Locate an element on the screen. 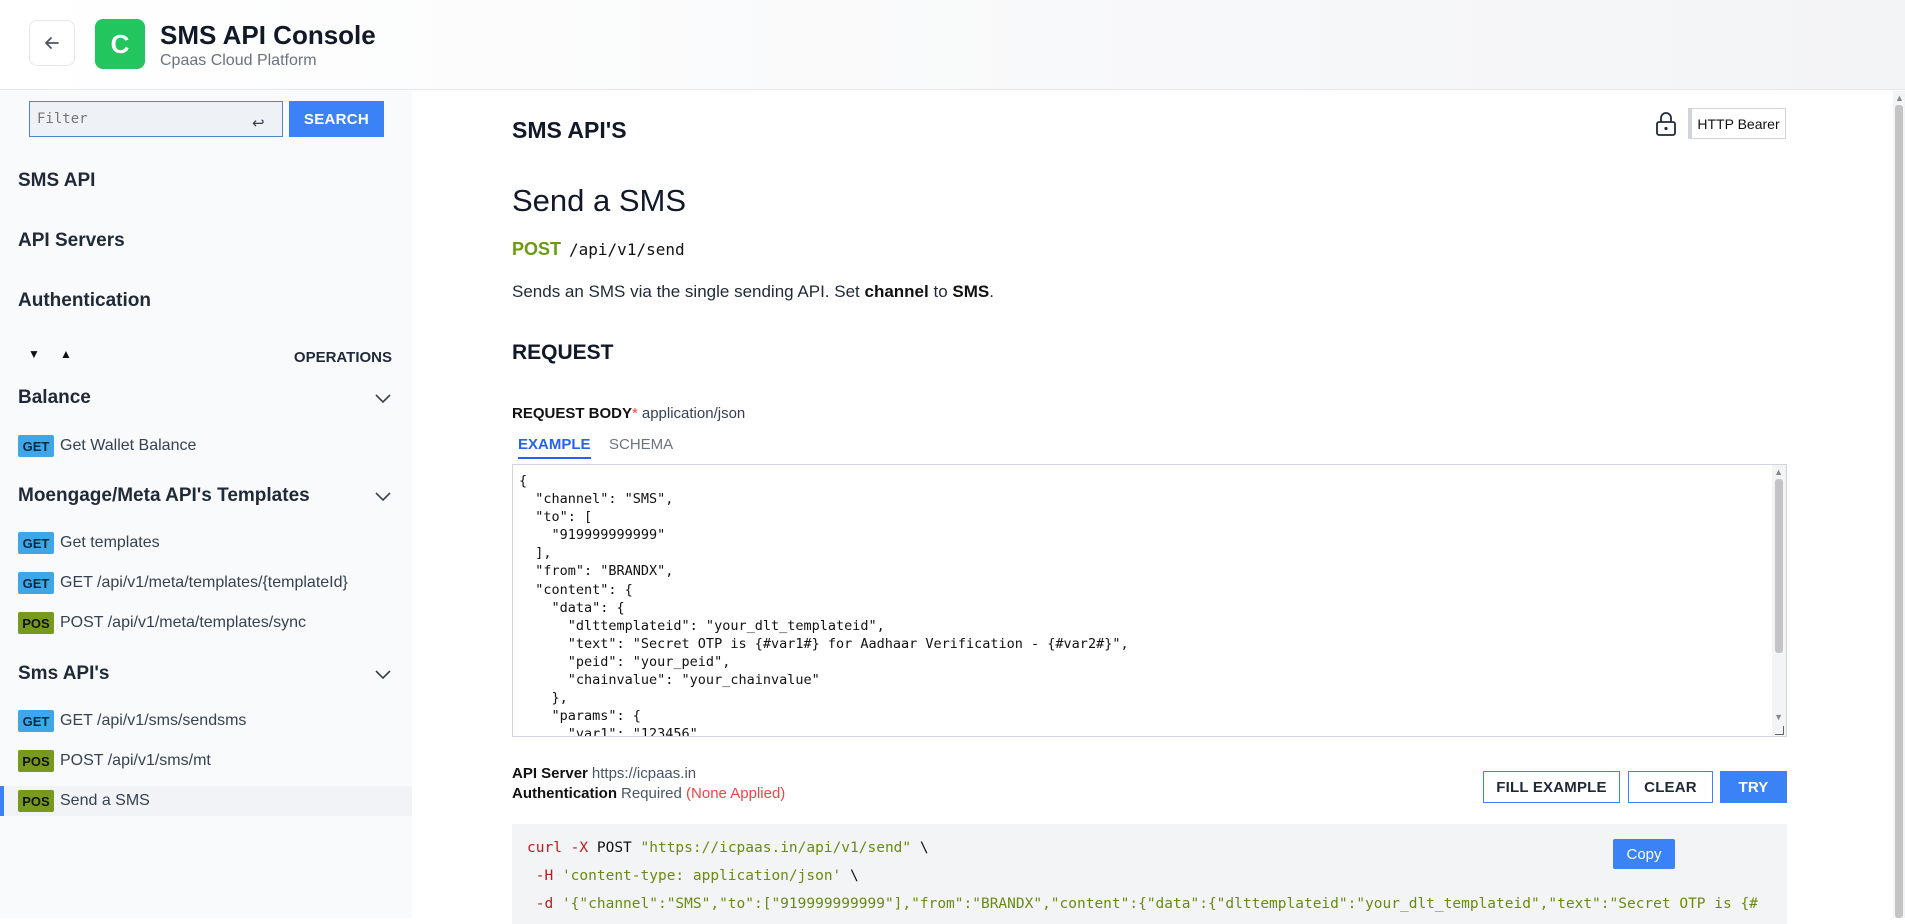 The width and height of the screenshot is (1905, 924). desc-bold: SMS is located at coordinates (971, 291).